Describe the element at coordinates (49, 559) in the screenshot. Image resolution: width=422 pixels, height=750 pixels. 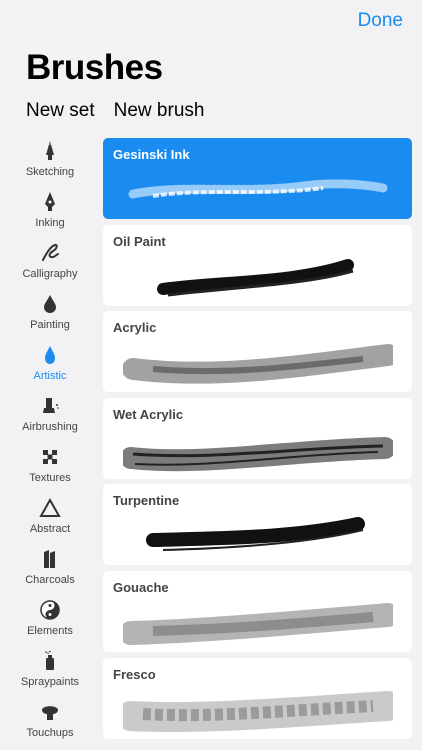
I see `charcoal-icon` at that location.